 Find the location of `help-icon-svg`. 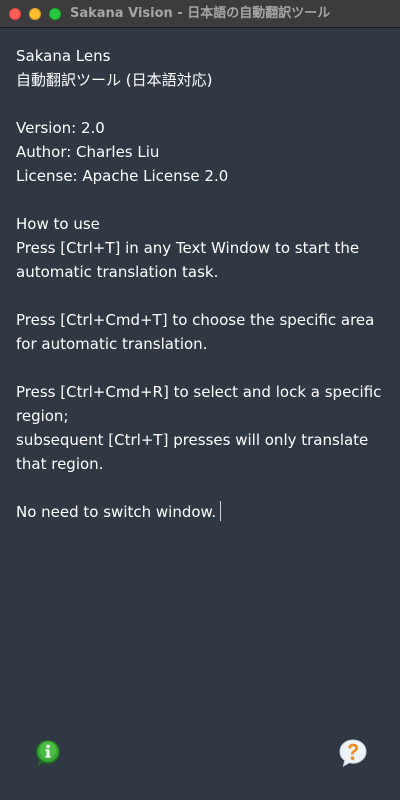

help-icon-svg is located at coordinates (353, 753).